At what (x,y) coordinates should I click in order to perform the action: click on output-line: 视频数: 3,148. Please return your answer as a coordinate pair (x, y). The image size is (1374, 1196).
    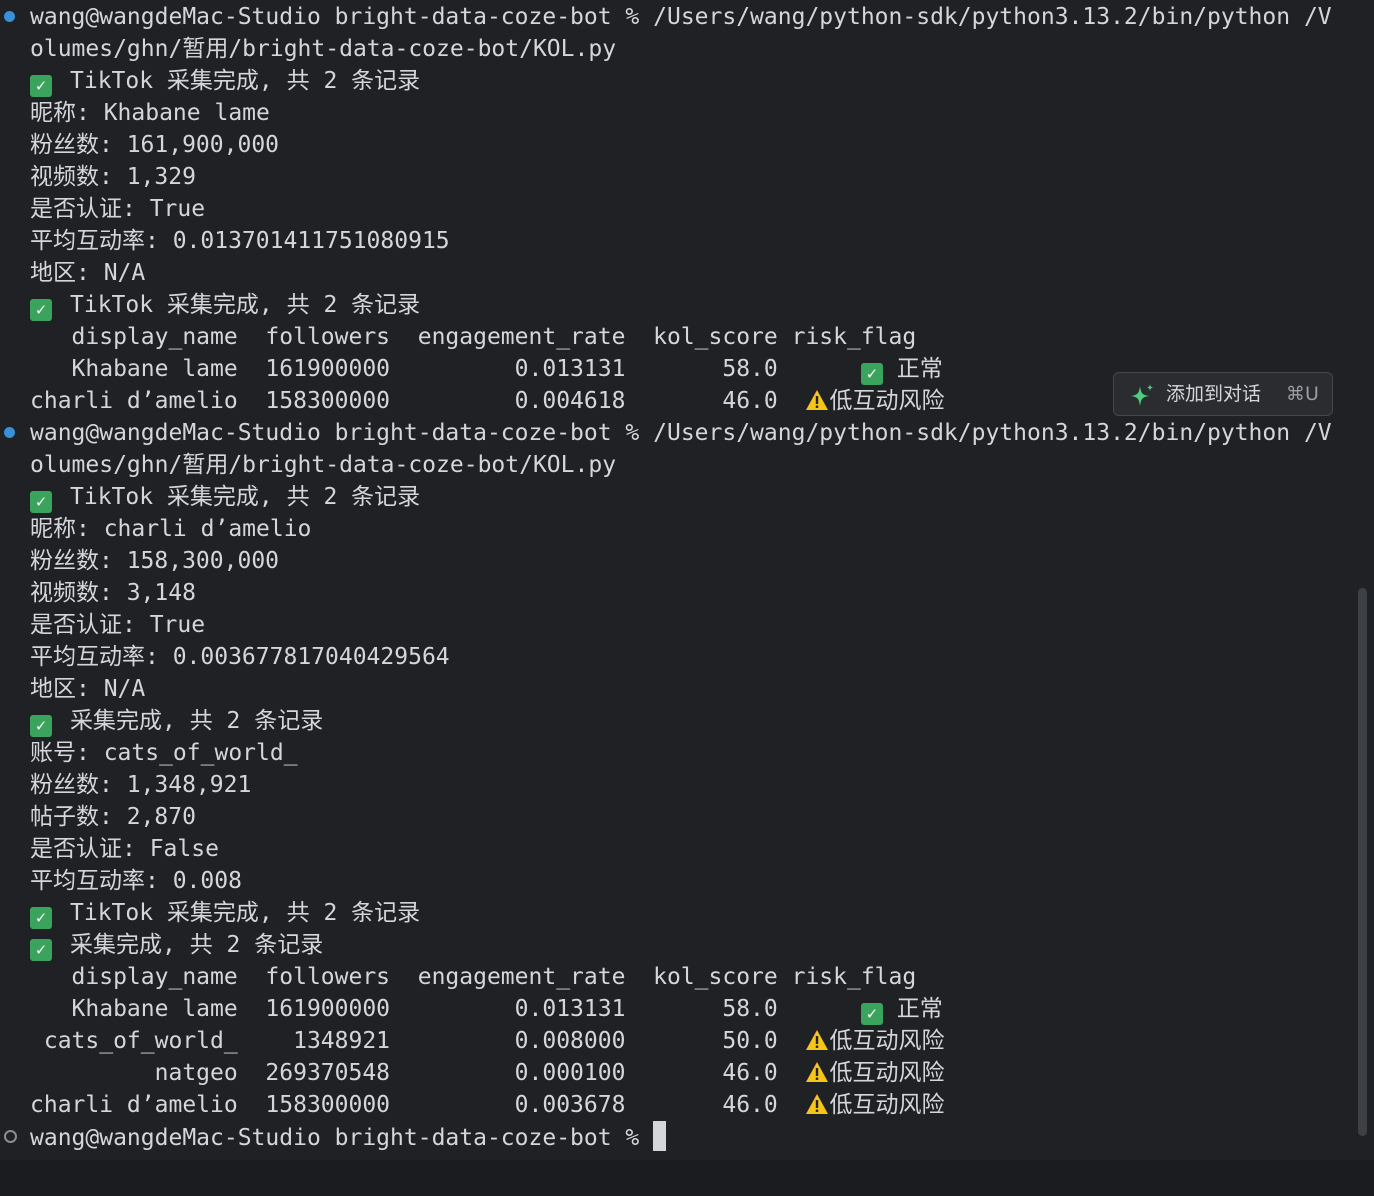
    Looking at the image, I should click on (113, 593).